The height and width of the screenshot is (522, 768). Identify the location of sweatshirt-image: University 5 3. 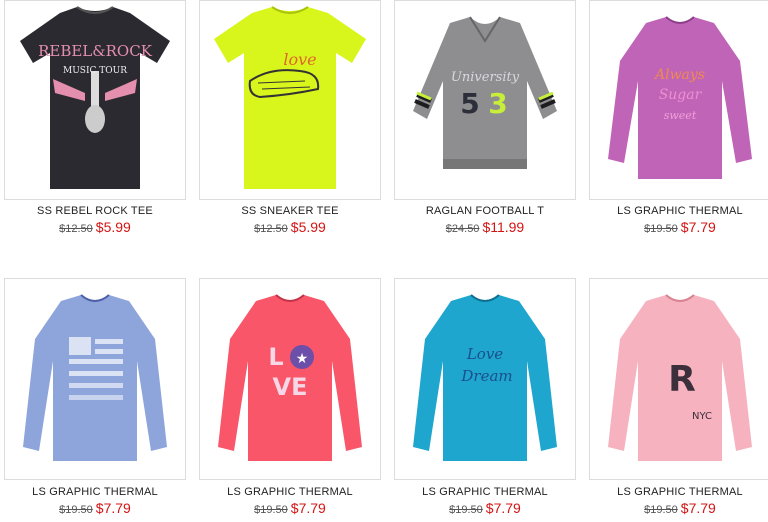
(485, 92).